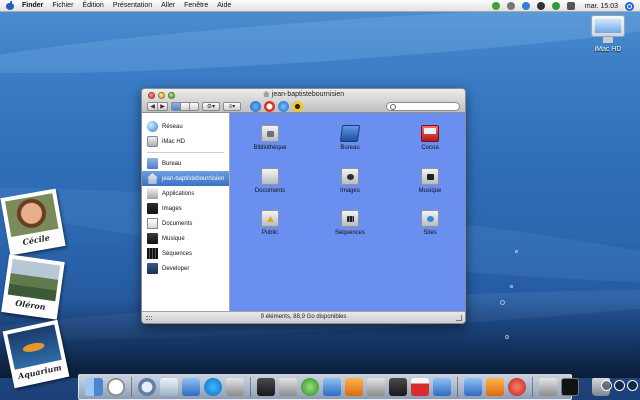 The image size is (640, 400). What do you see at coordinates (632, 385) in the screenshot?
I see `fullscreen-icon` at bounding box center [632, 385].